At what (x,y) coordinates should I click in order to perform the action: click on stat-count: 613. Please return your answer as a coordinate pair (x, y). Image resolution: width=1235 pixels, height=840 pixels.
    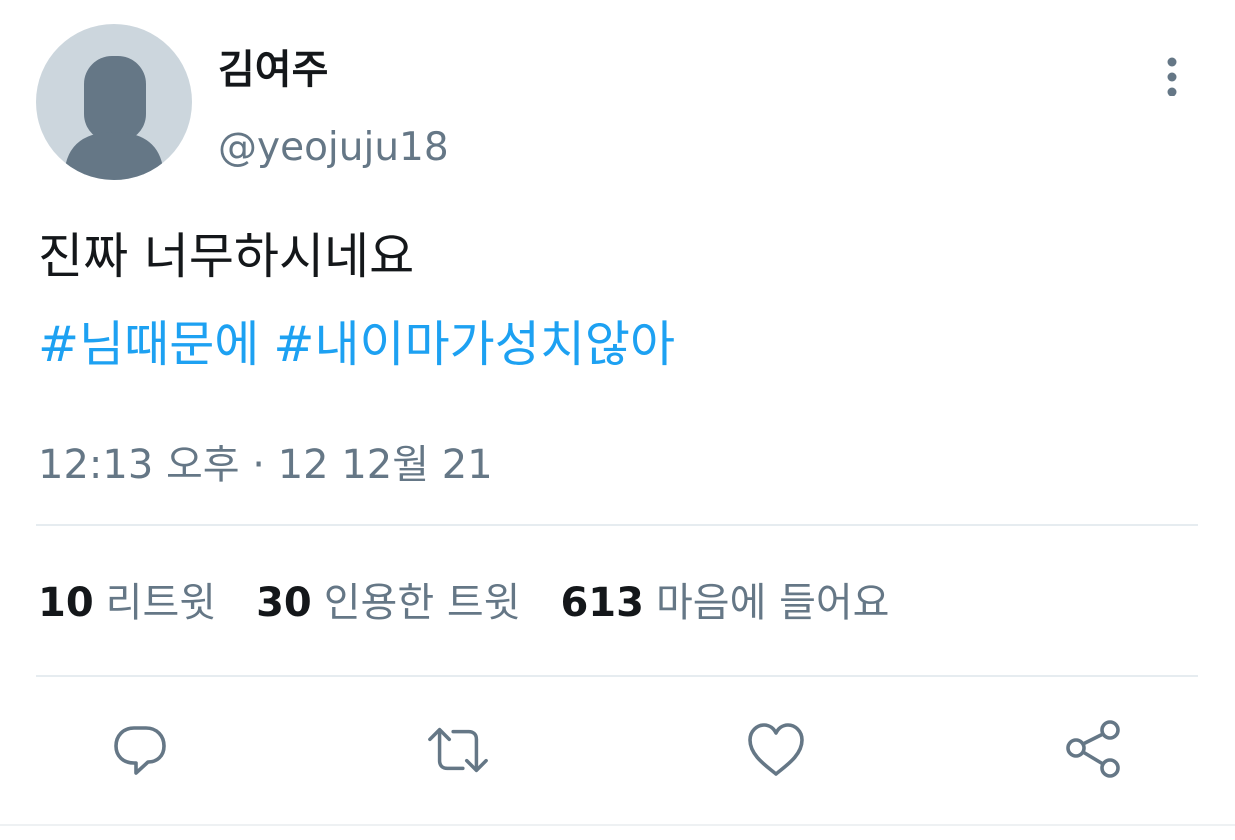
    Looking at the image, I should click on (602, 603).